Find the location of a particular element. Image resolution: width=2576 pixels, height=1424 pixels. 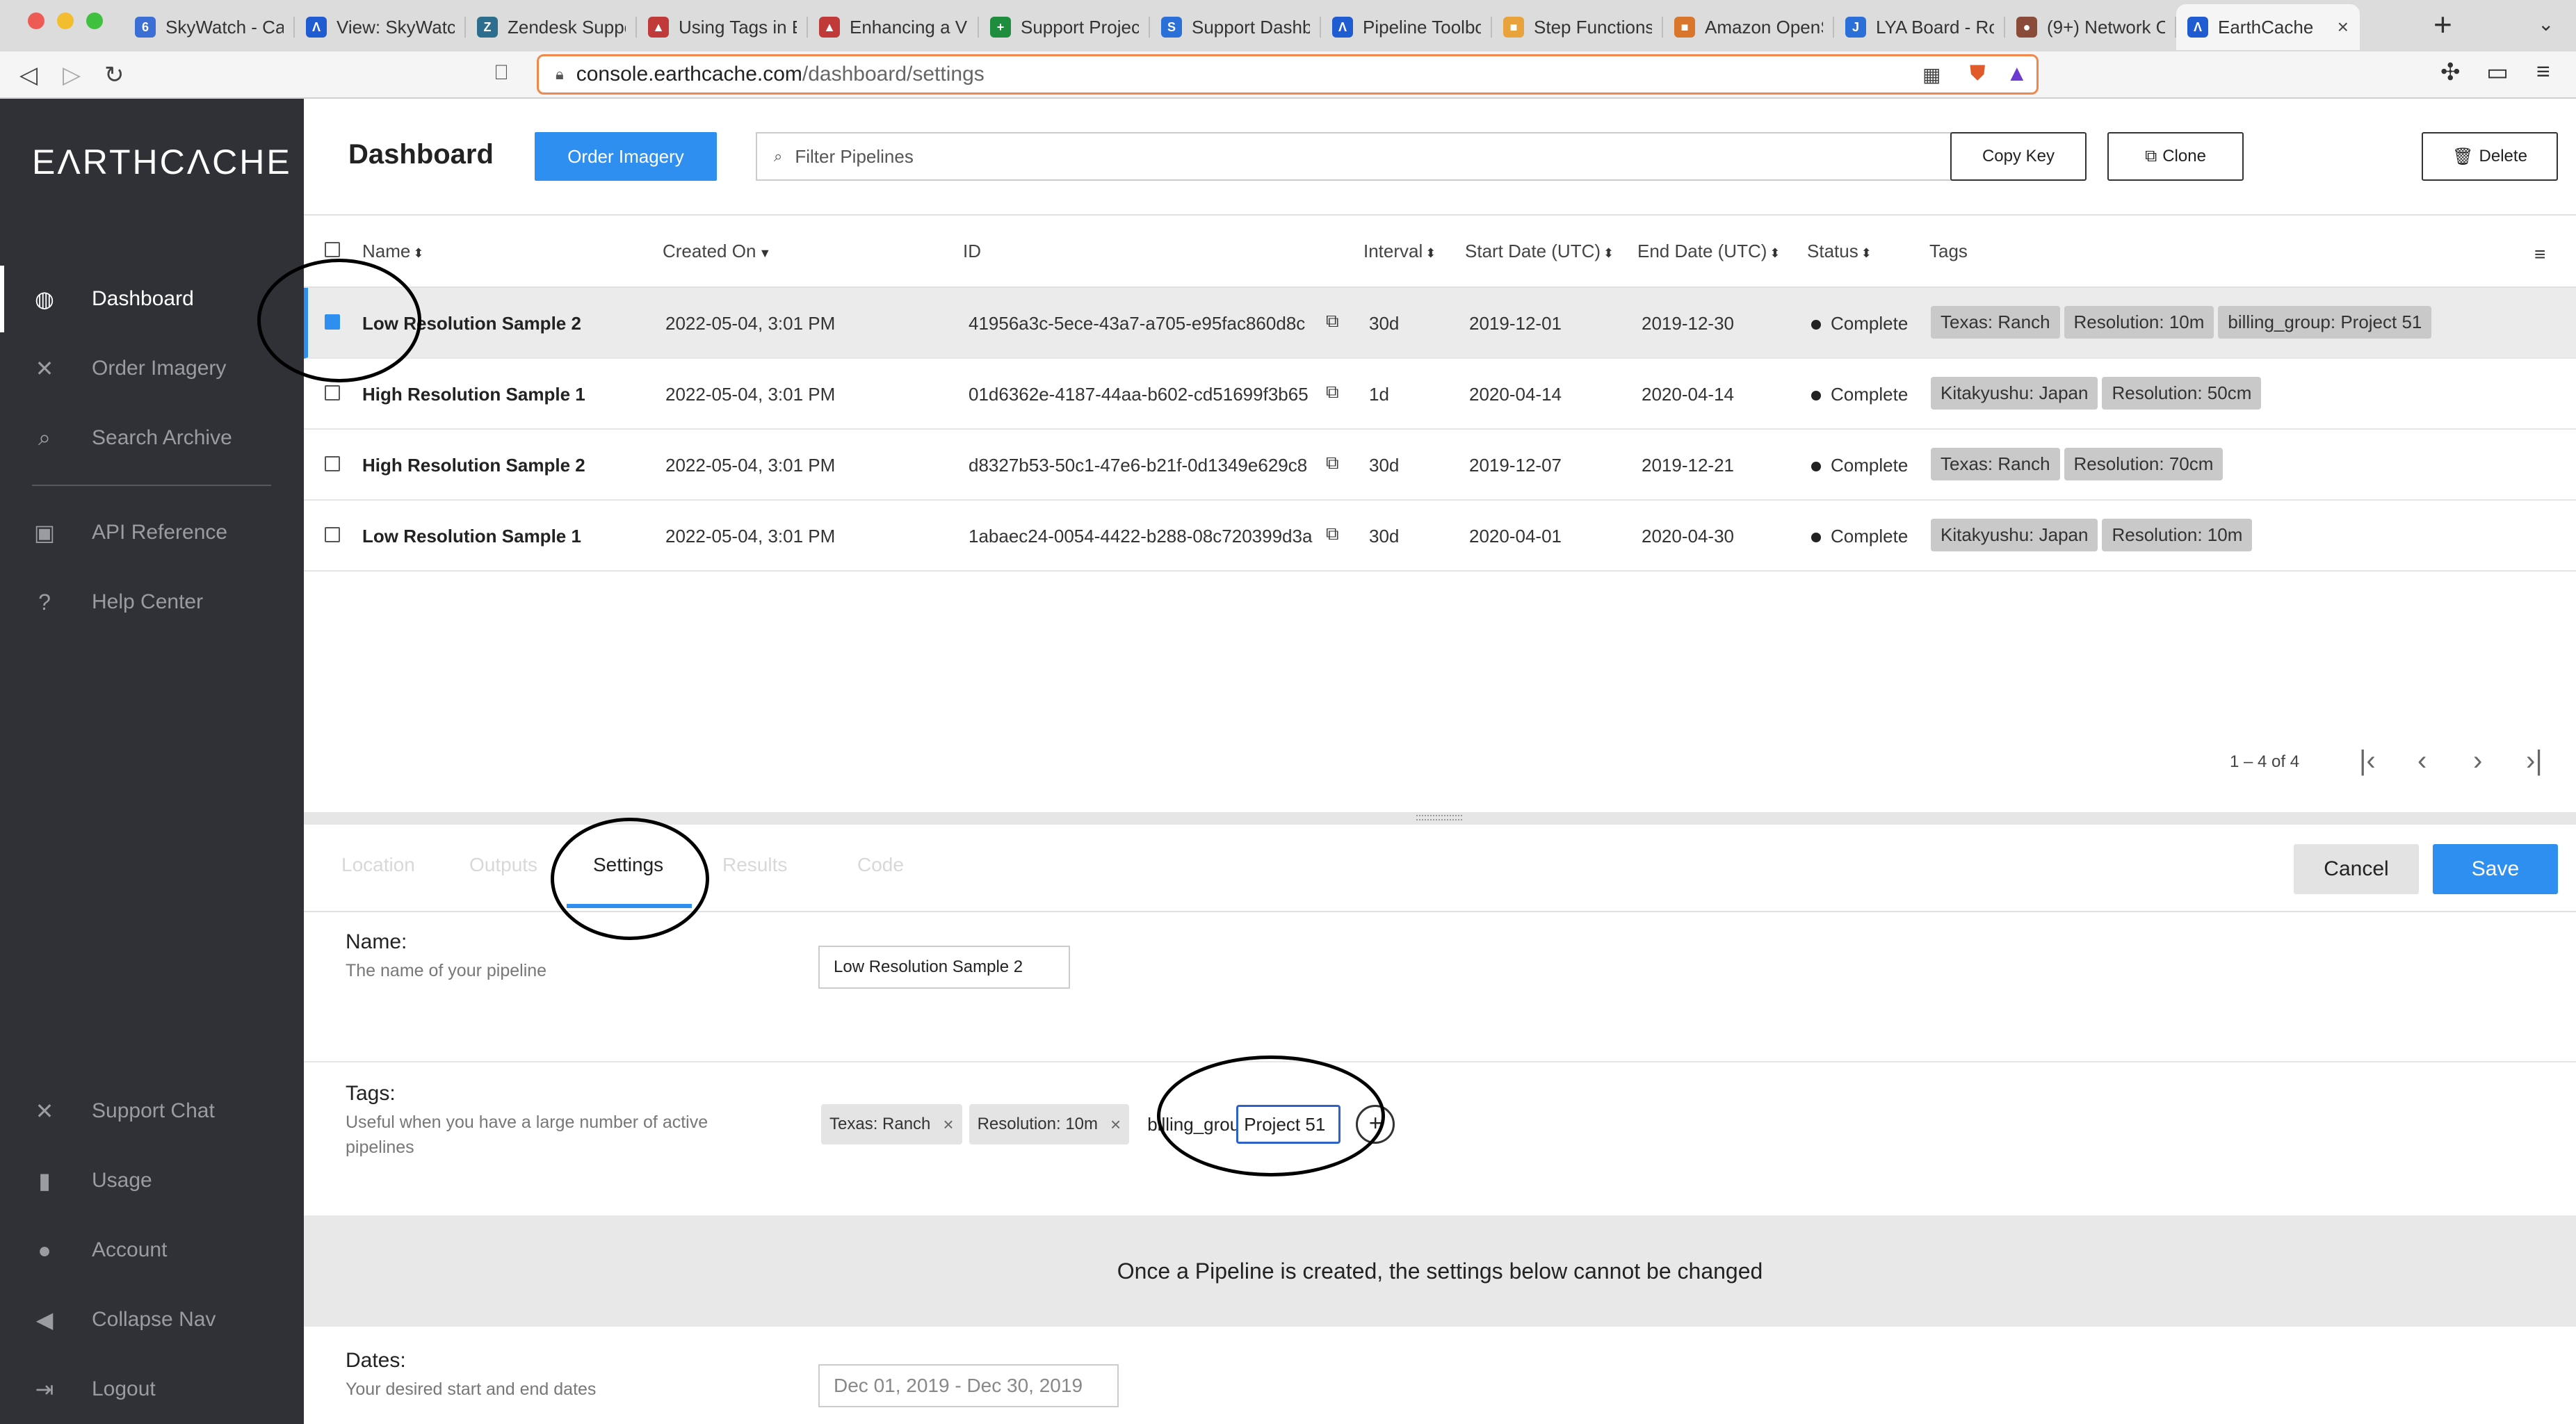

wallet-icon: ▭ is located at coordinates (2497, 72).